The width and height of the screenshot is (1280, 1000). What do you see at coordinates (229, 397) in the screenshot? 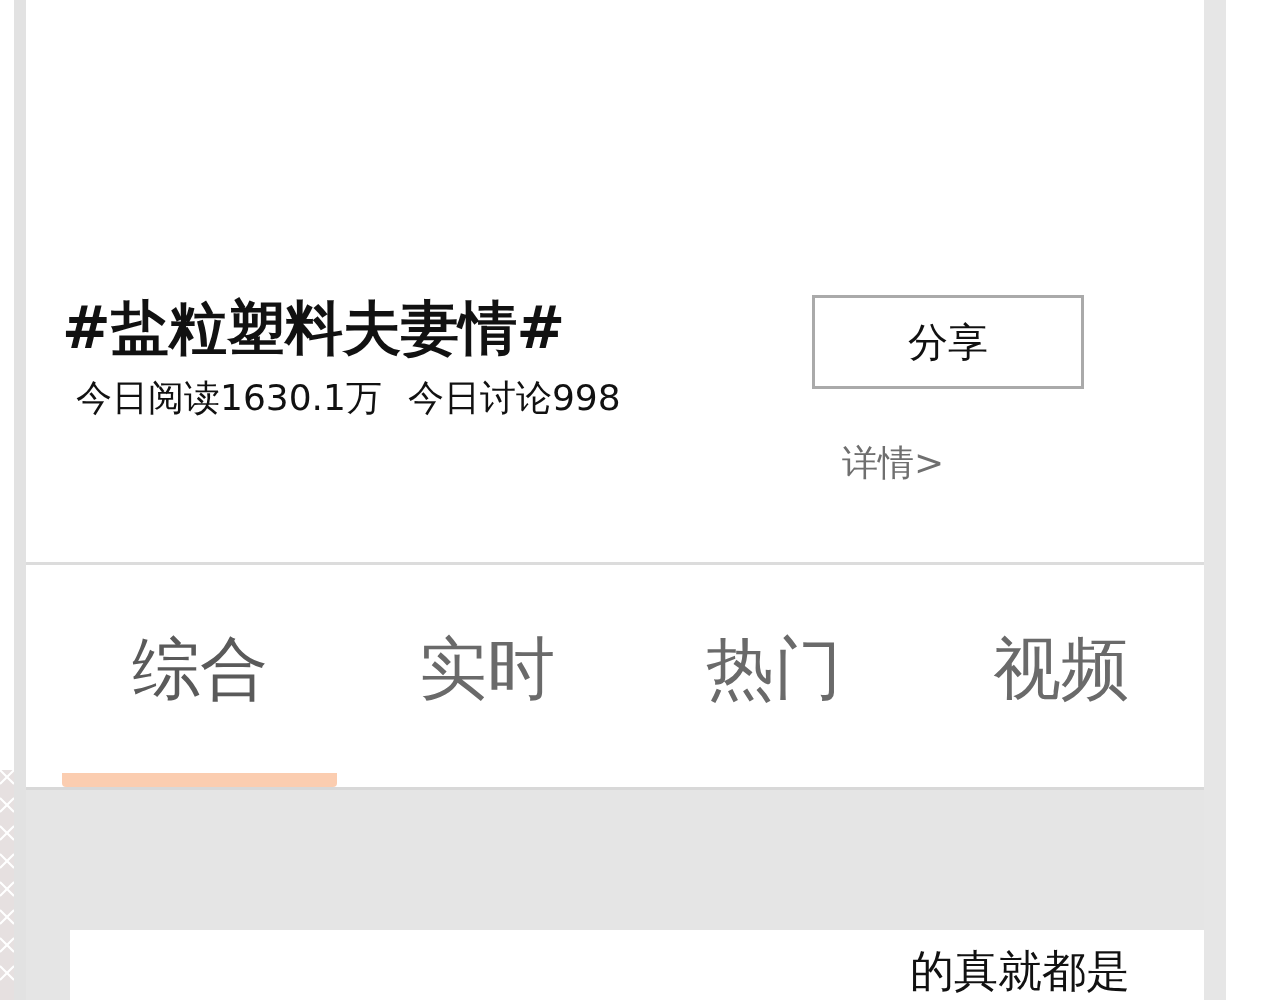
I see `topic-stat: 今日阅读1630.1万` at bounding box center [229, 397].